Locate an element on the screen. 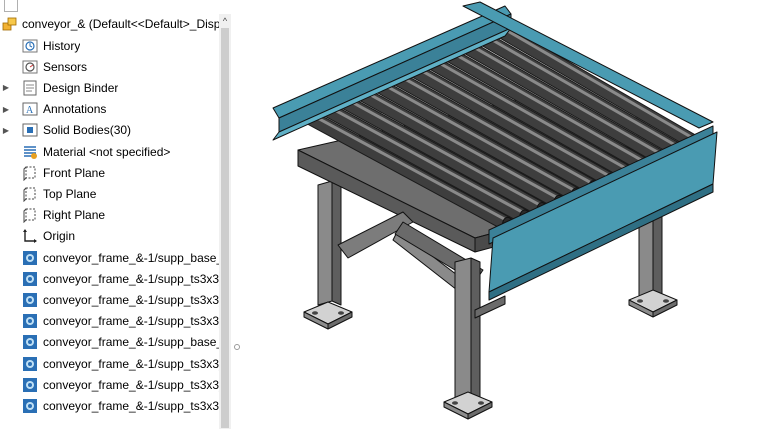 Image resolution: width=768 pixels, height=434 pixels. tree-item: Material <not specified> is located at coordinates (109, 151).